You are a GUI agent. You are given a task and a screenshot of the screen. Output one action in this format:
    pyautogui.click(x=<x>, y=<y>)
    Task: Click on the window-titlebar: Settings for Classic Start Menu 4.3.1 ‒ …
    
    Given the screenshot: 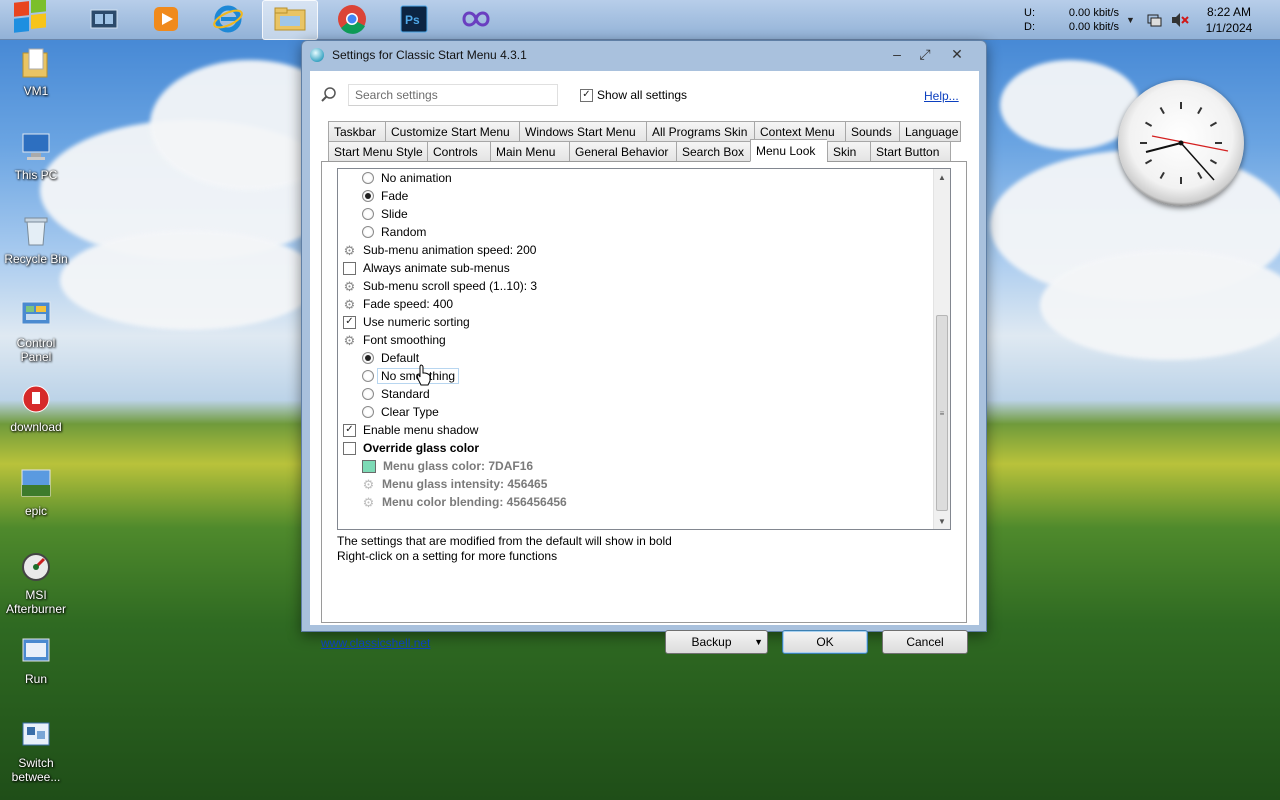 What is the action you would take?
    pyautogui.click(x=644, y=55)
    